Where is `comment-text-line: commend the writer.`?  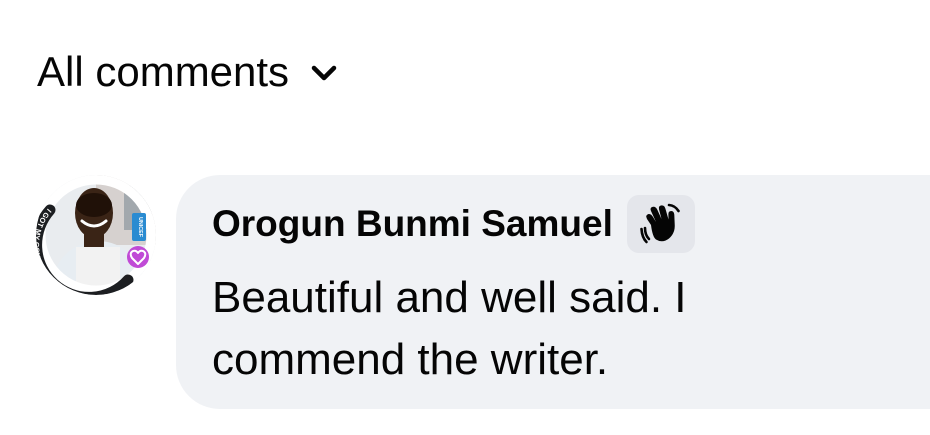
comment-text-line: commend the writer. is located at coordinates (410, 359).